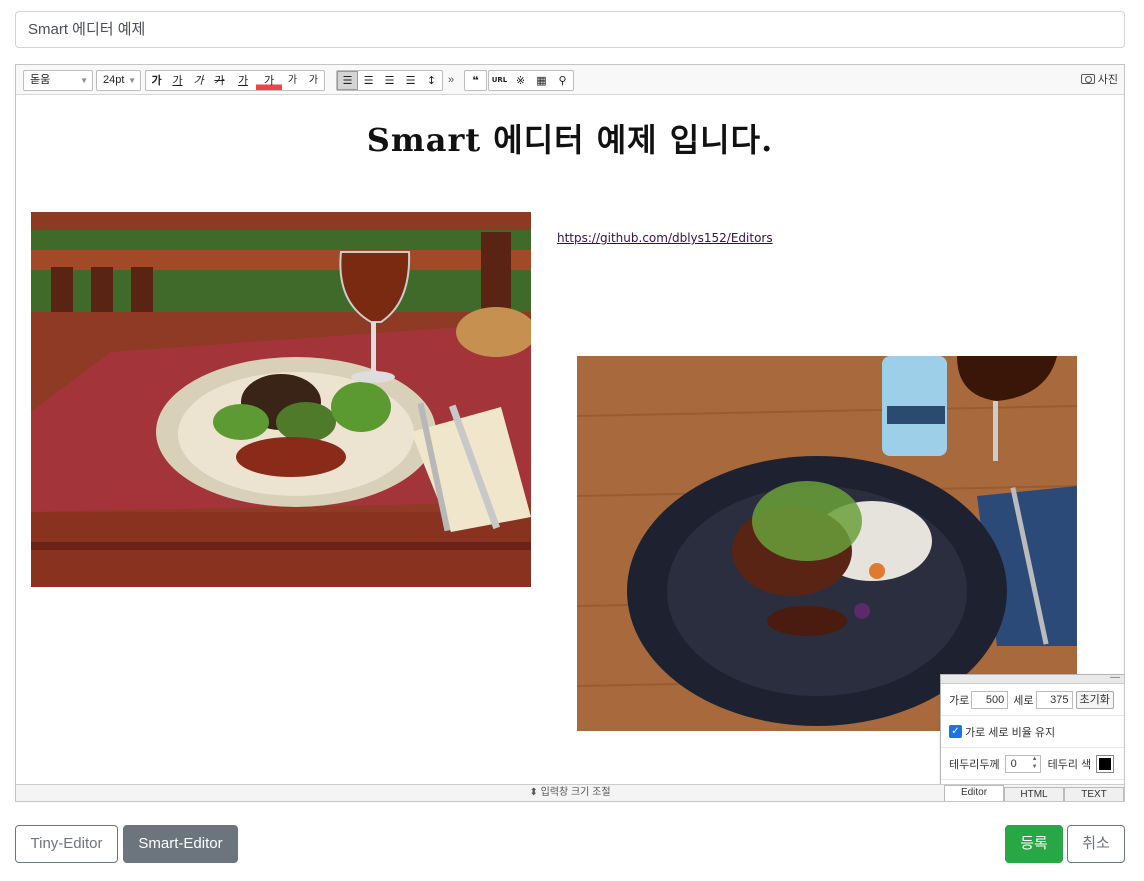 The width and height of the screenshot is (1144, 881). I want to click on font-size-value: 24pt, so click(114, 80).